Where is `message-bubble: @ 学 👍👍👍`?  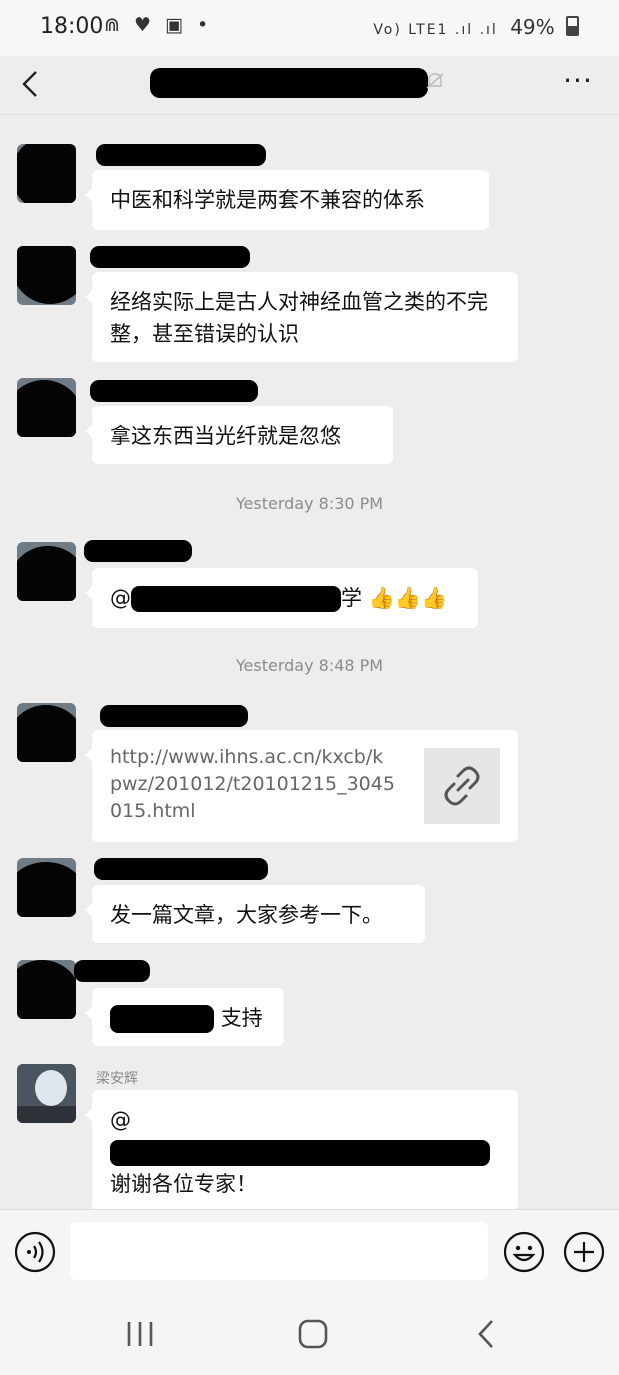
message-bubble: @ 学 👍👍👍 is located at coordinates (281, 598).